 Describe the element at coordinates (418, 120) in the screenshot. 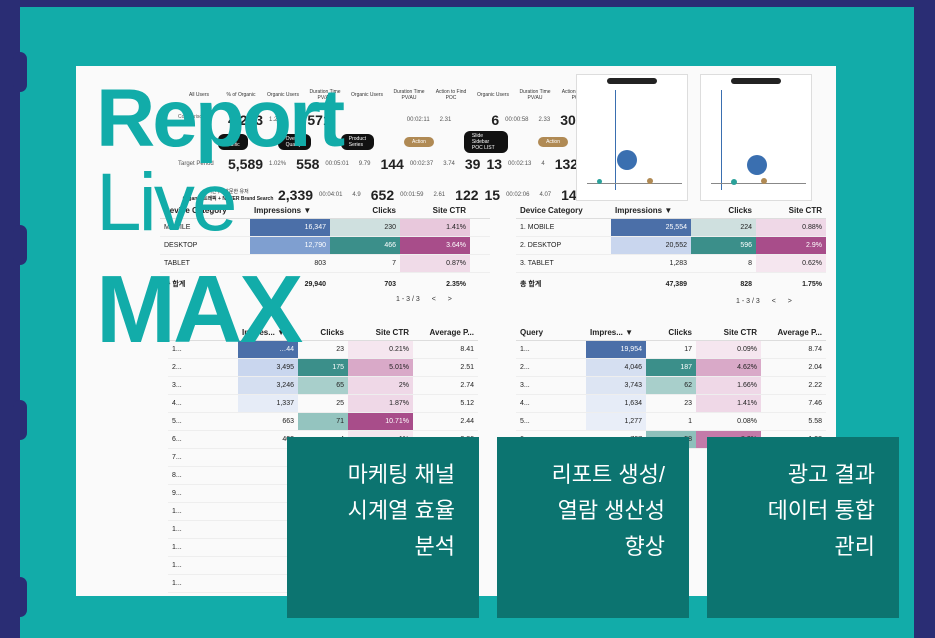

I see `kpi-value: 00:02:11` at that location.